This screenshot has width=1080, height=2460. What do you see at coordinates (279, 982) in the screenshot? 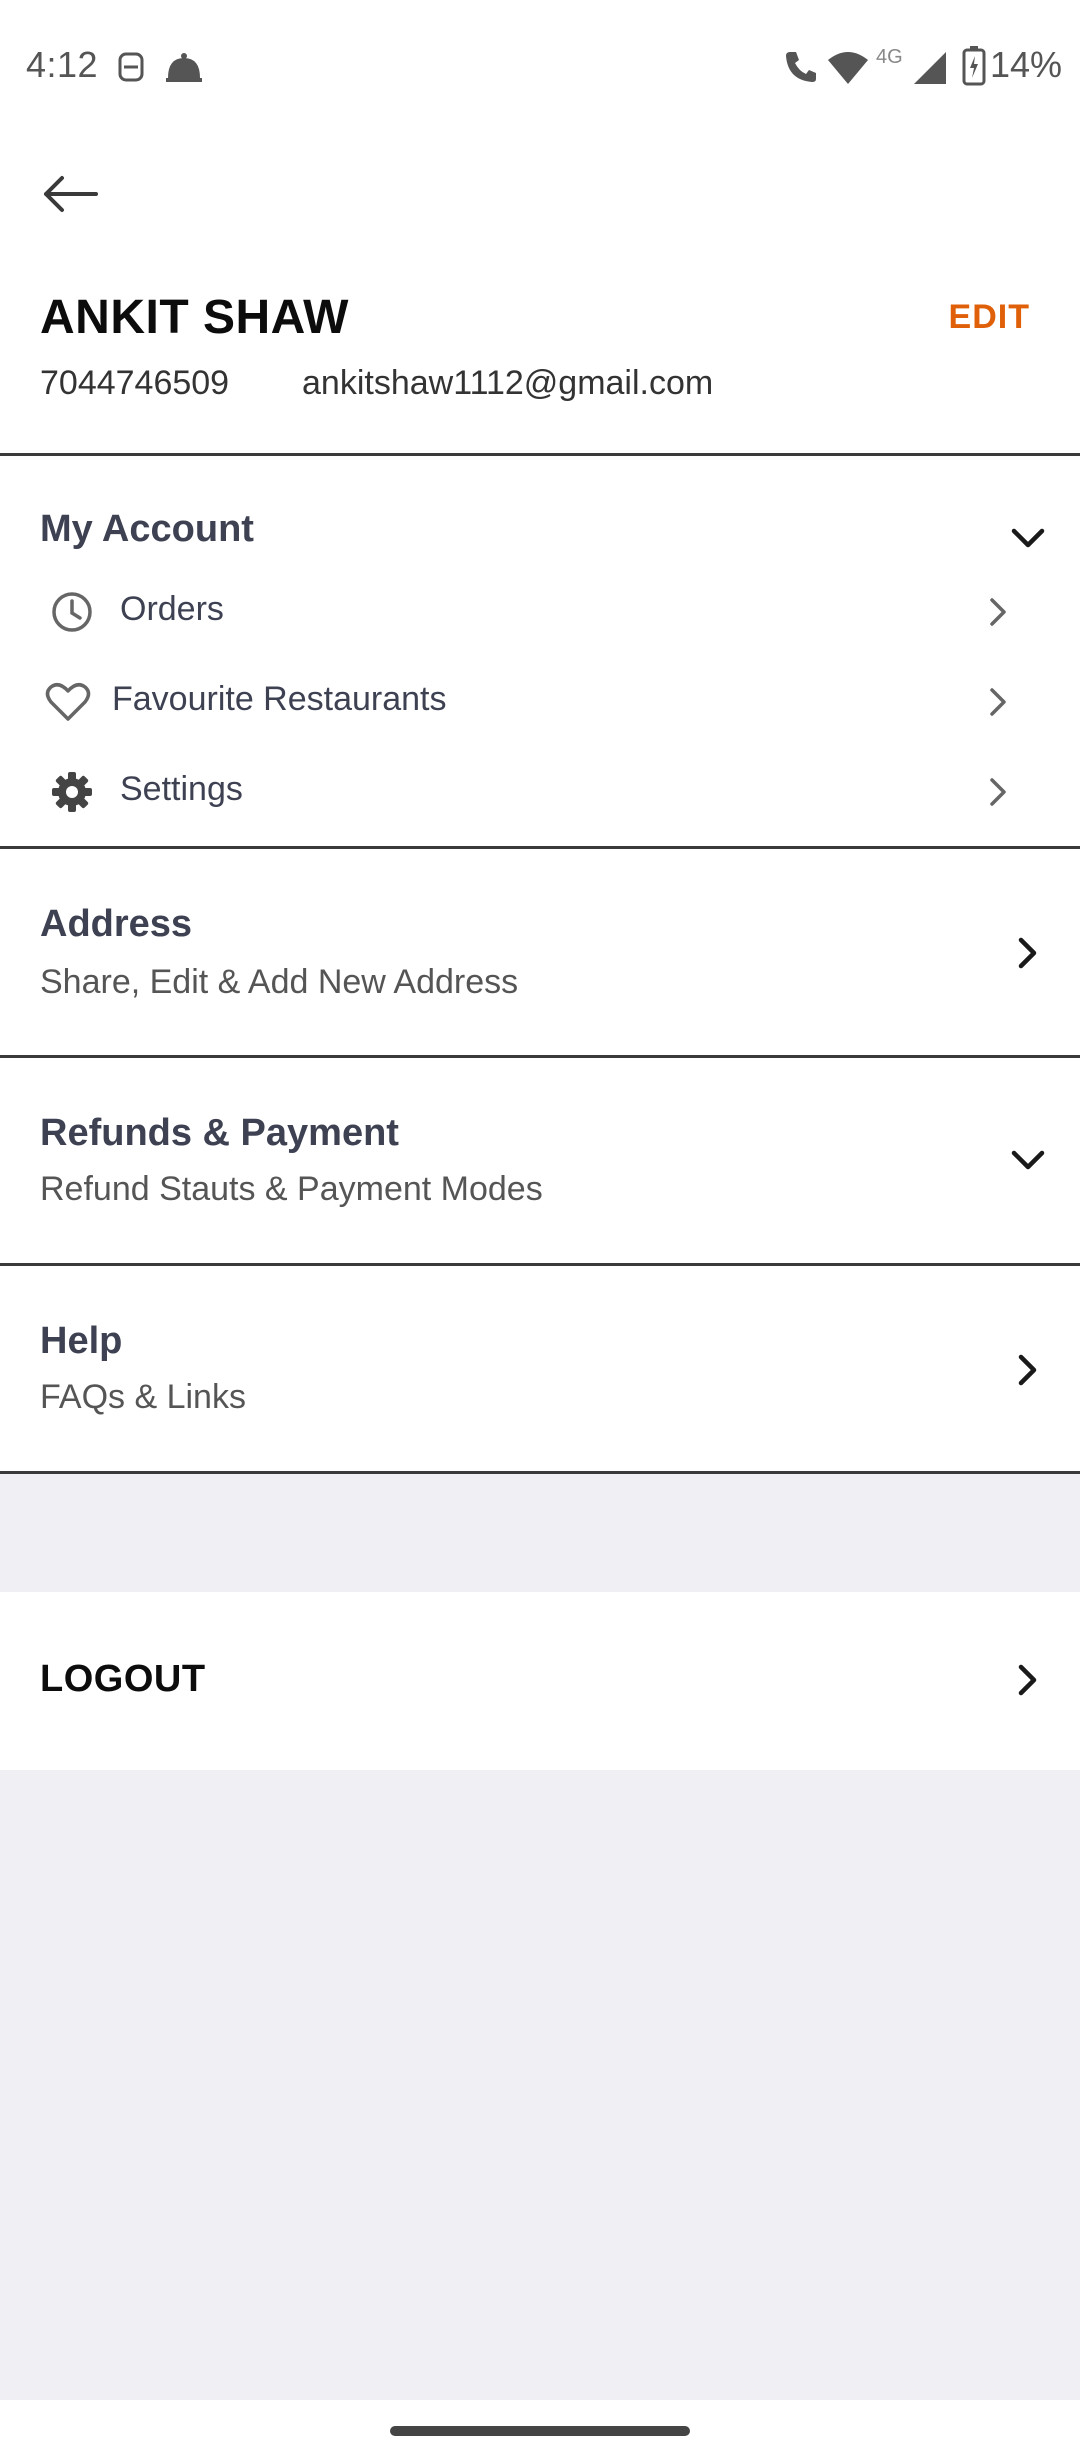
I see `address-subtitle: Share, Edit & Add New Address` at bounding box center [279, 982].